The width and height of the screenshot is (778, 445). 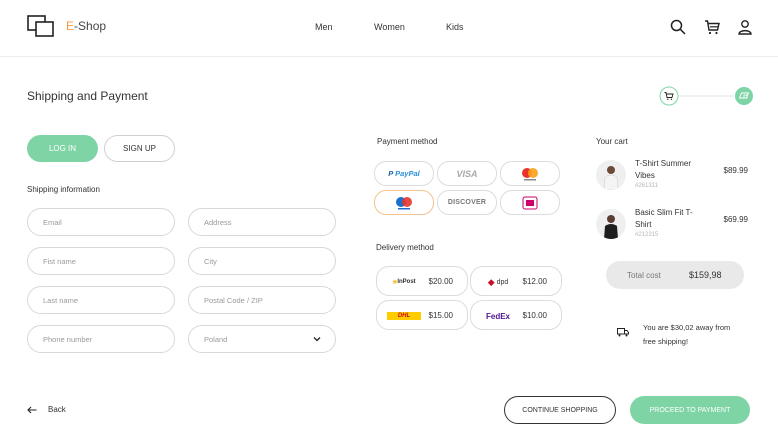 What do you see at coordinates (678, 27) in the screenshot?
I see `search-icon` at bounding box center [678, 27].